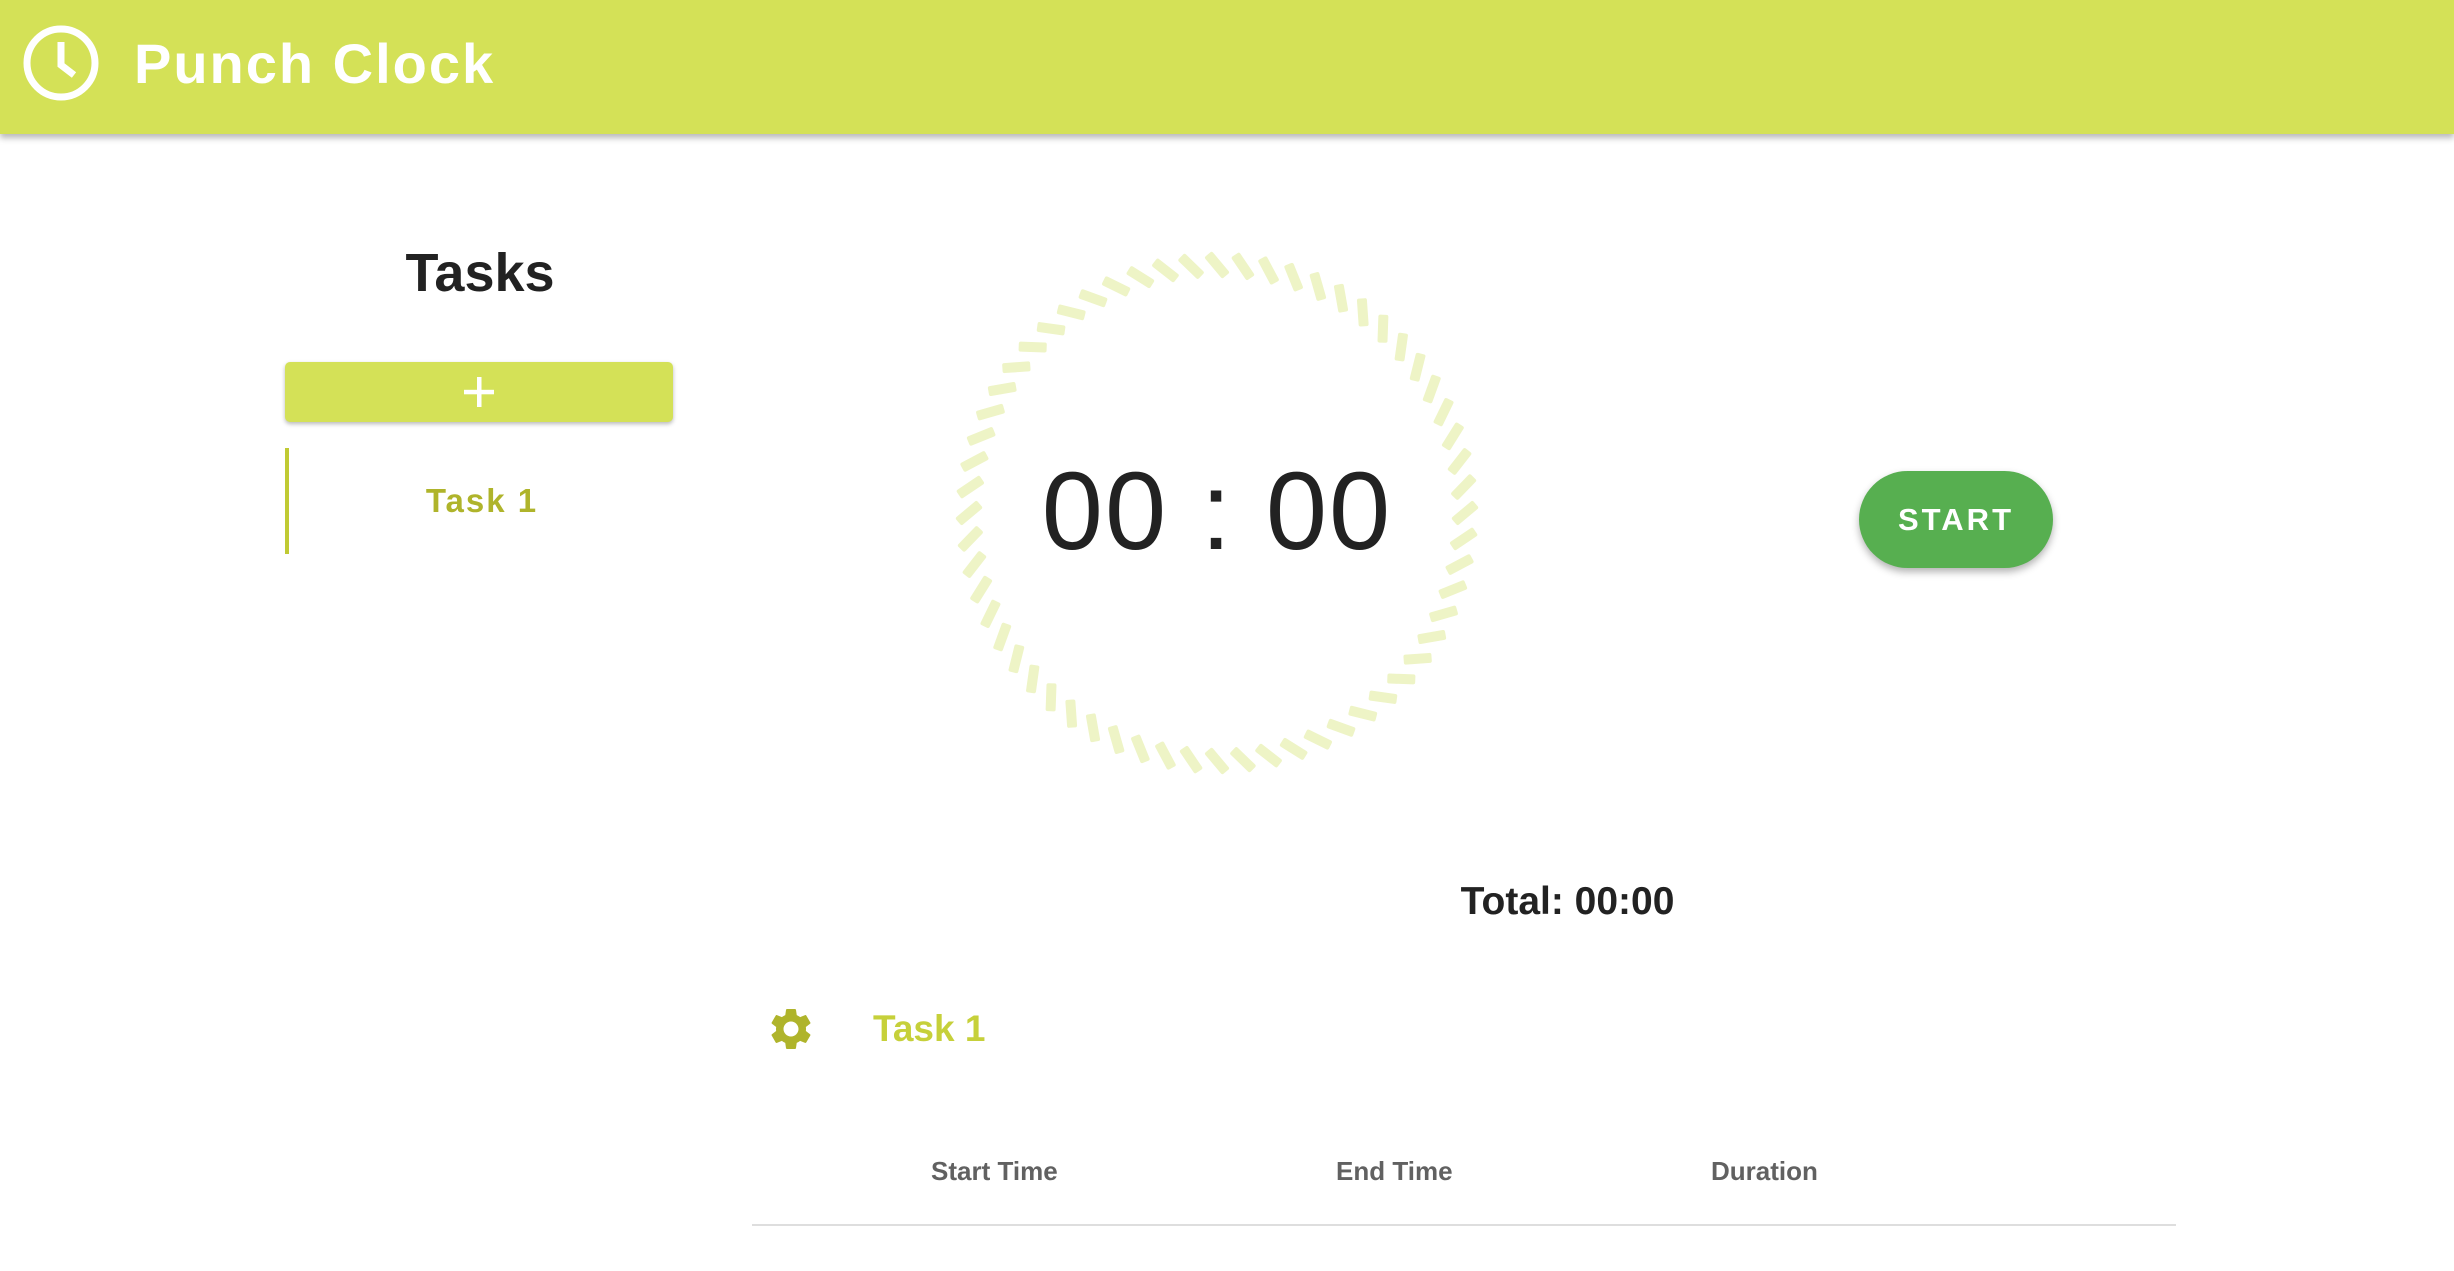 The image size is (2454, 1271). I want to click on plus-icon, so click(479, 392).